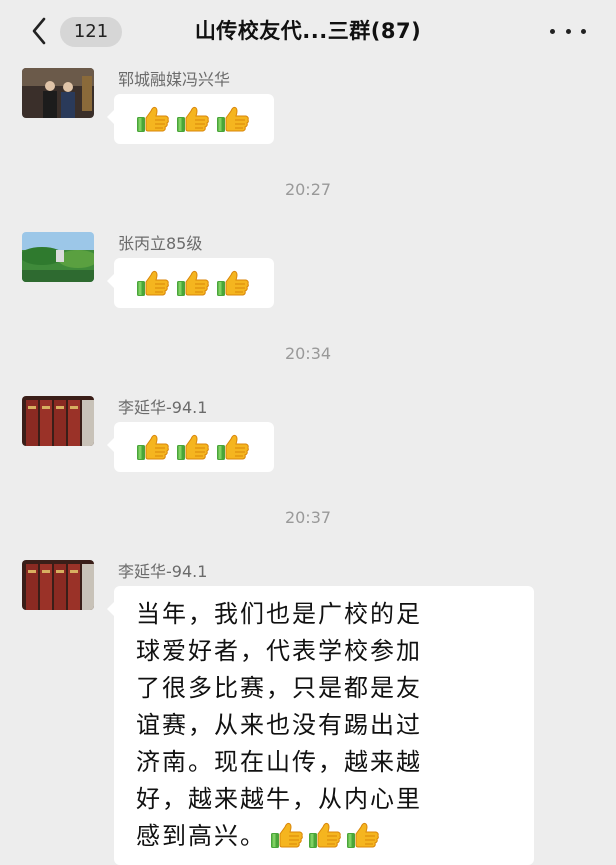 The image size is (616, 865). What do you see at coordinates (279, 651) in the screenshot?
I see `message-text-line: 球爱好者，代表学校参加` at bounding box center [279, 651].